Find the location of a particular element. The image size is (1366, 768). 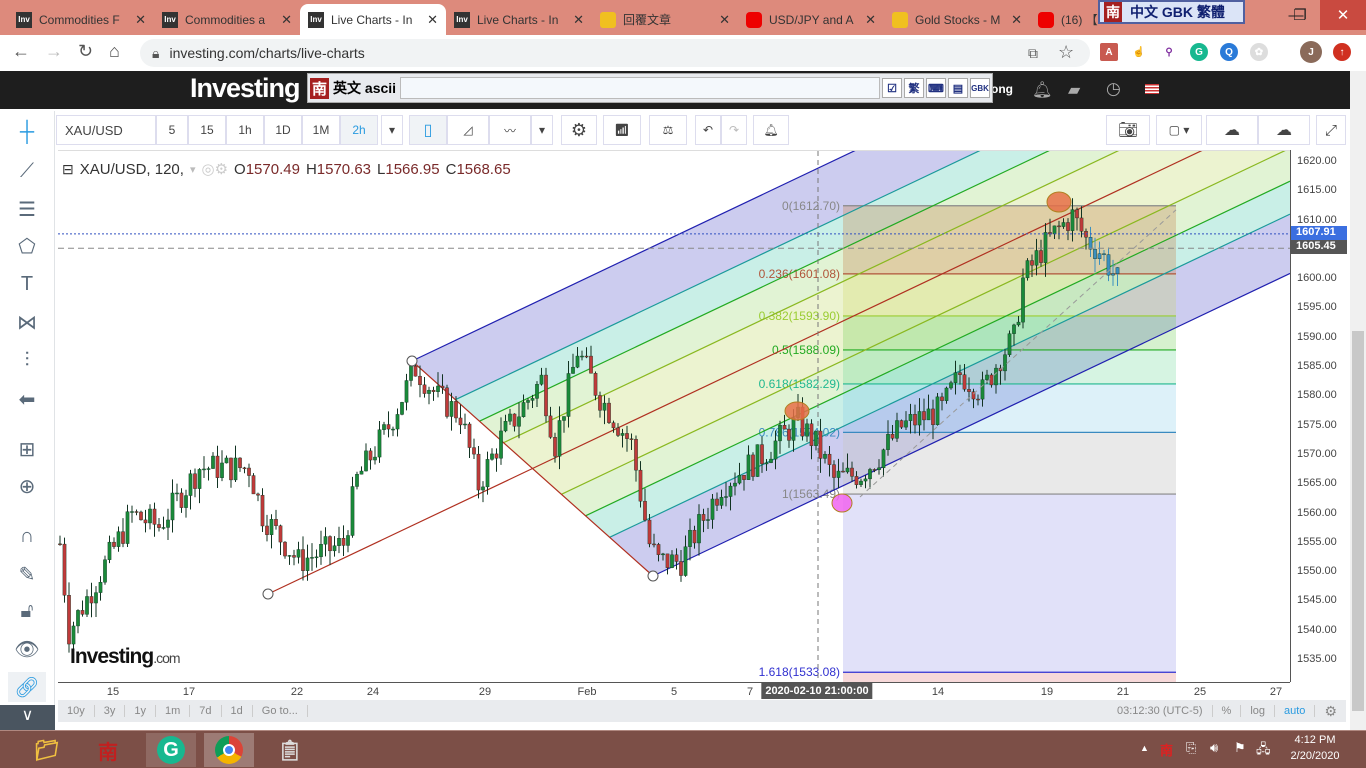

range-button-2: 1y is located at coordinates (140, 711).